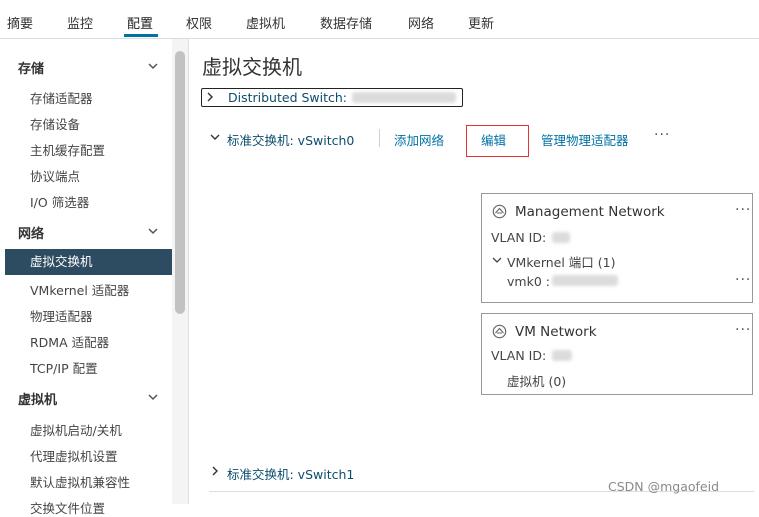  I want to click on scrollbar-thumb, so click(180, 182).